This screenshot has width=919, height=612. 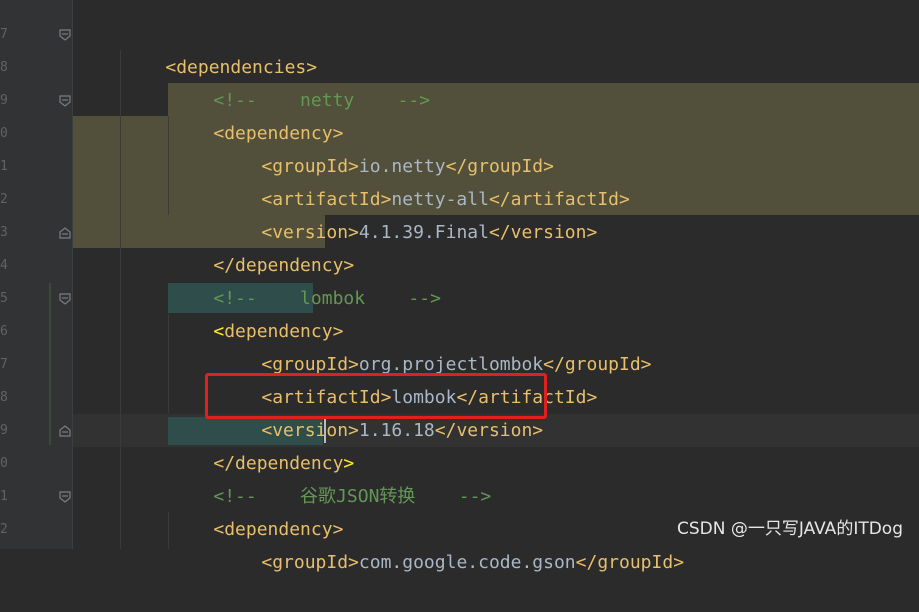 What do you see at coordinates (467, 562) in the screenshot?
I see `xml-text: com.google.code.gson` at bounding box center [467, 562].